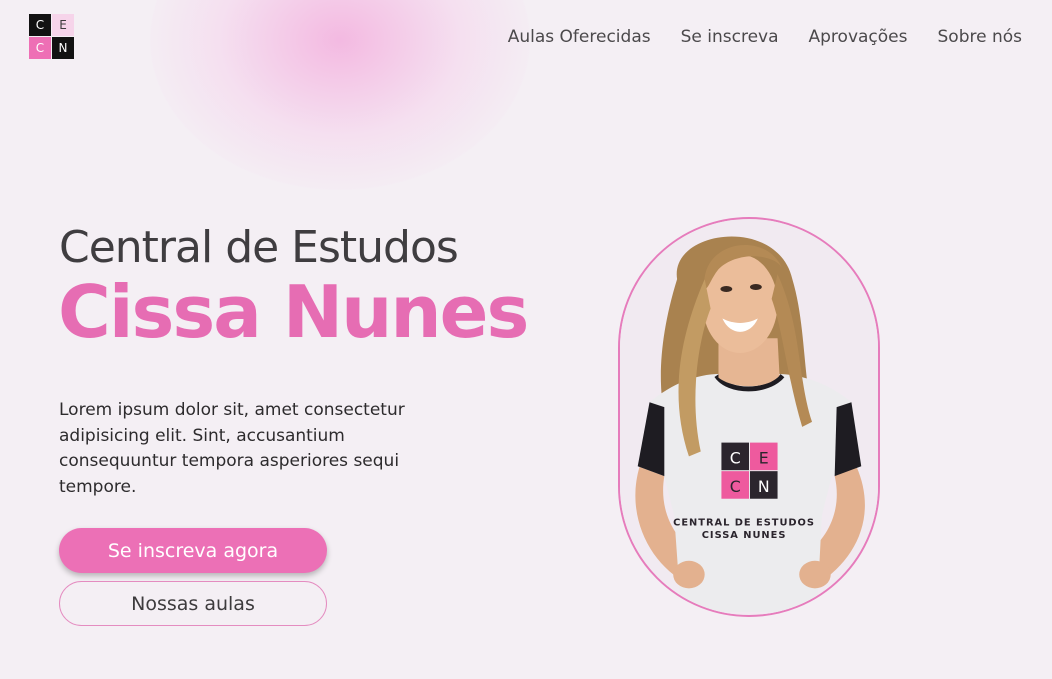 Image resolution: width=1052 pixels, height=679 pixels. Describe the element at coordinates (764, 486) in the screenshot. I see `shirt-letter-n: N` at that location.